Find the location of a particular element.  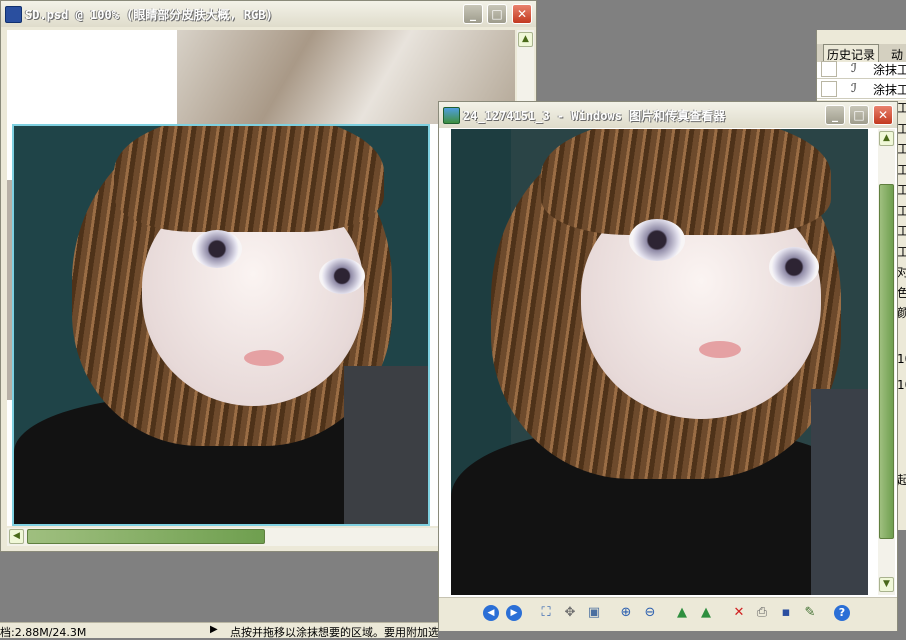

panel-button: 起 is located at coordinates (901, 479).